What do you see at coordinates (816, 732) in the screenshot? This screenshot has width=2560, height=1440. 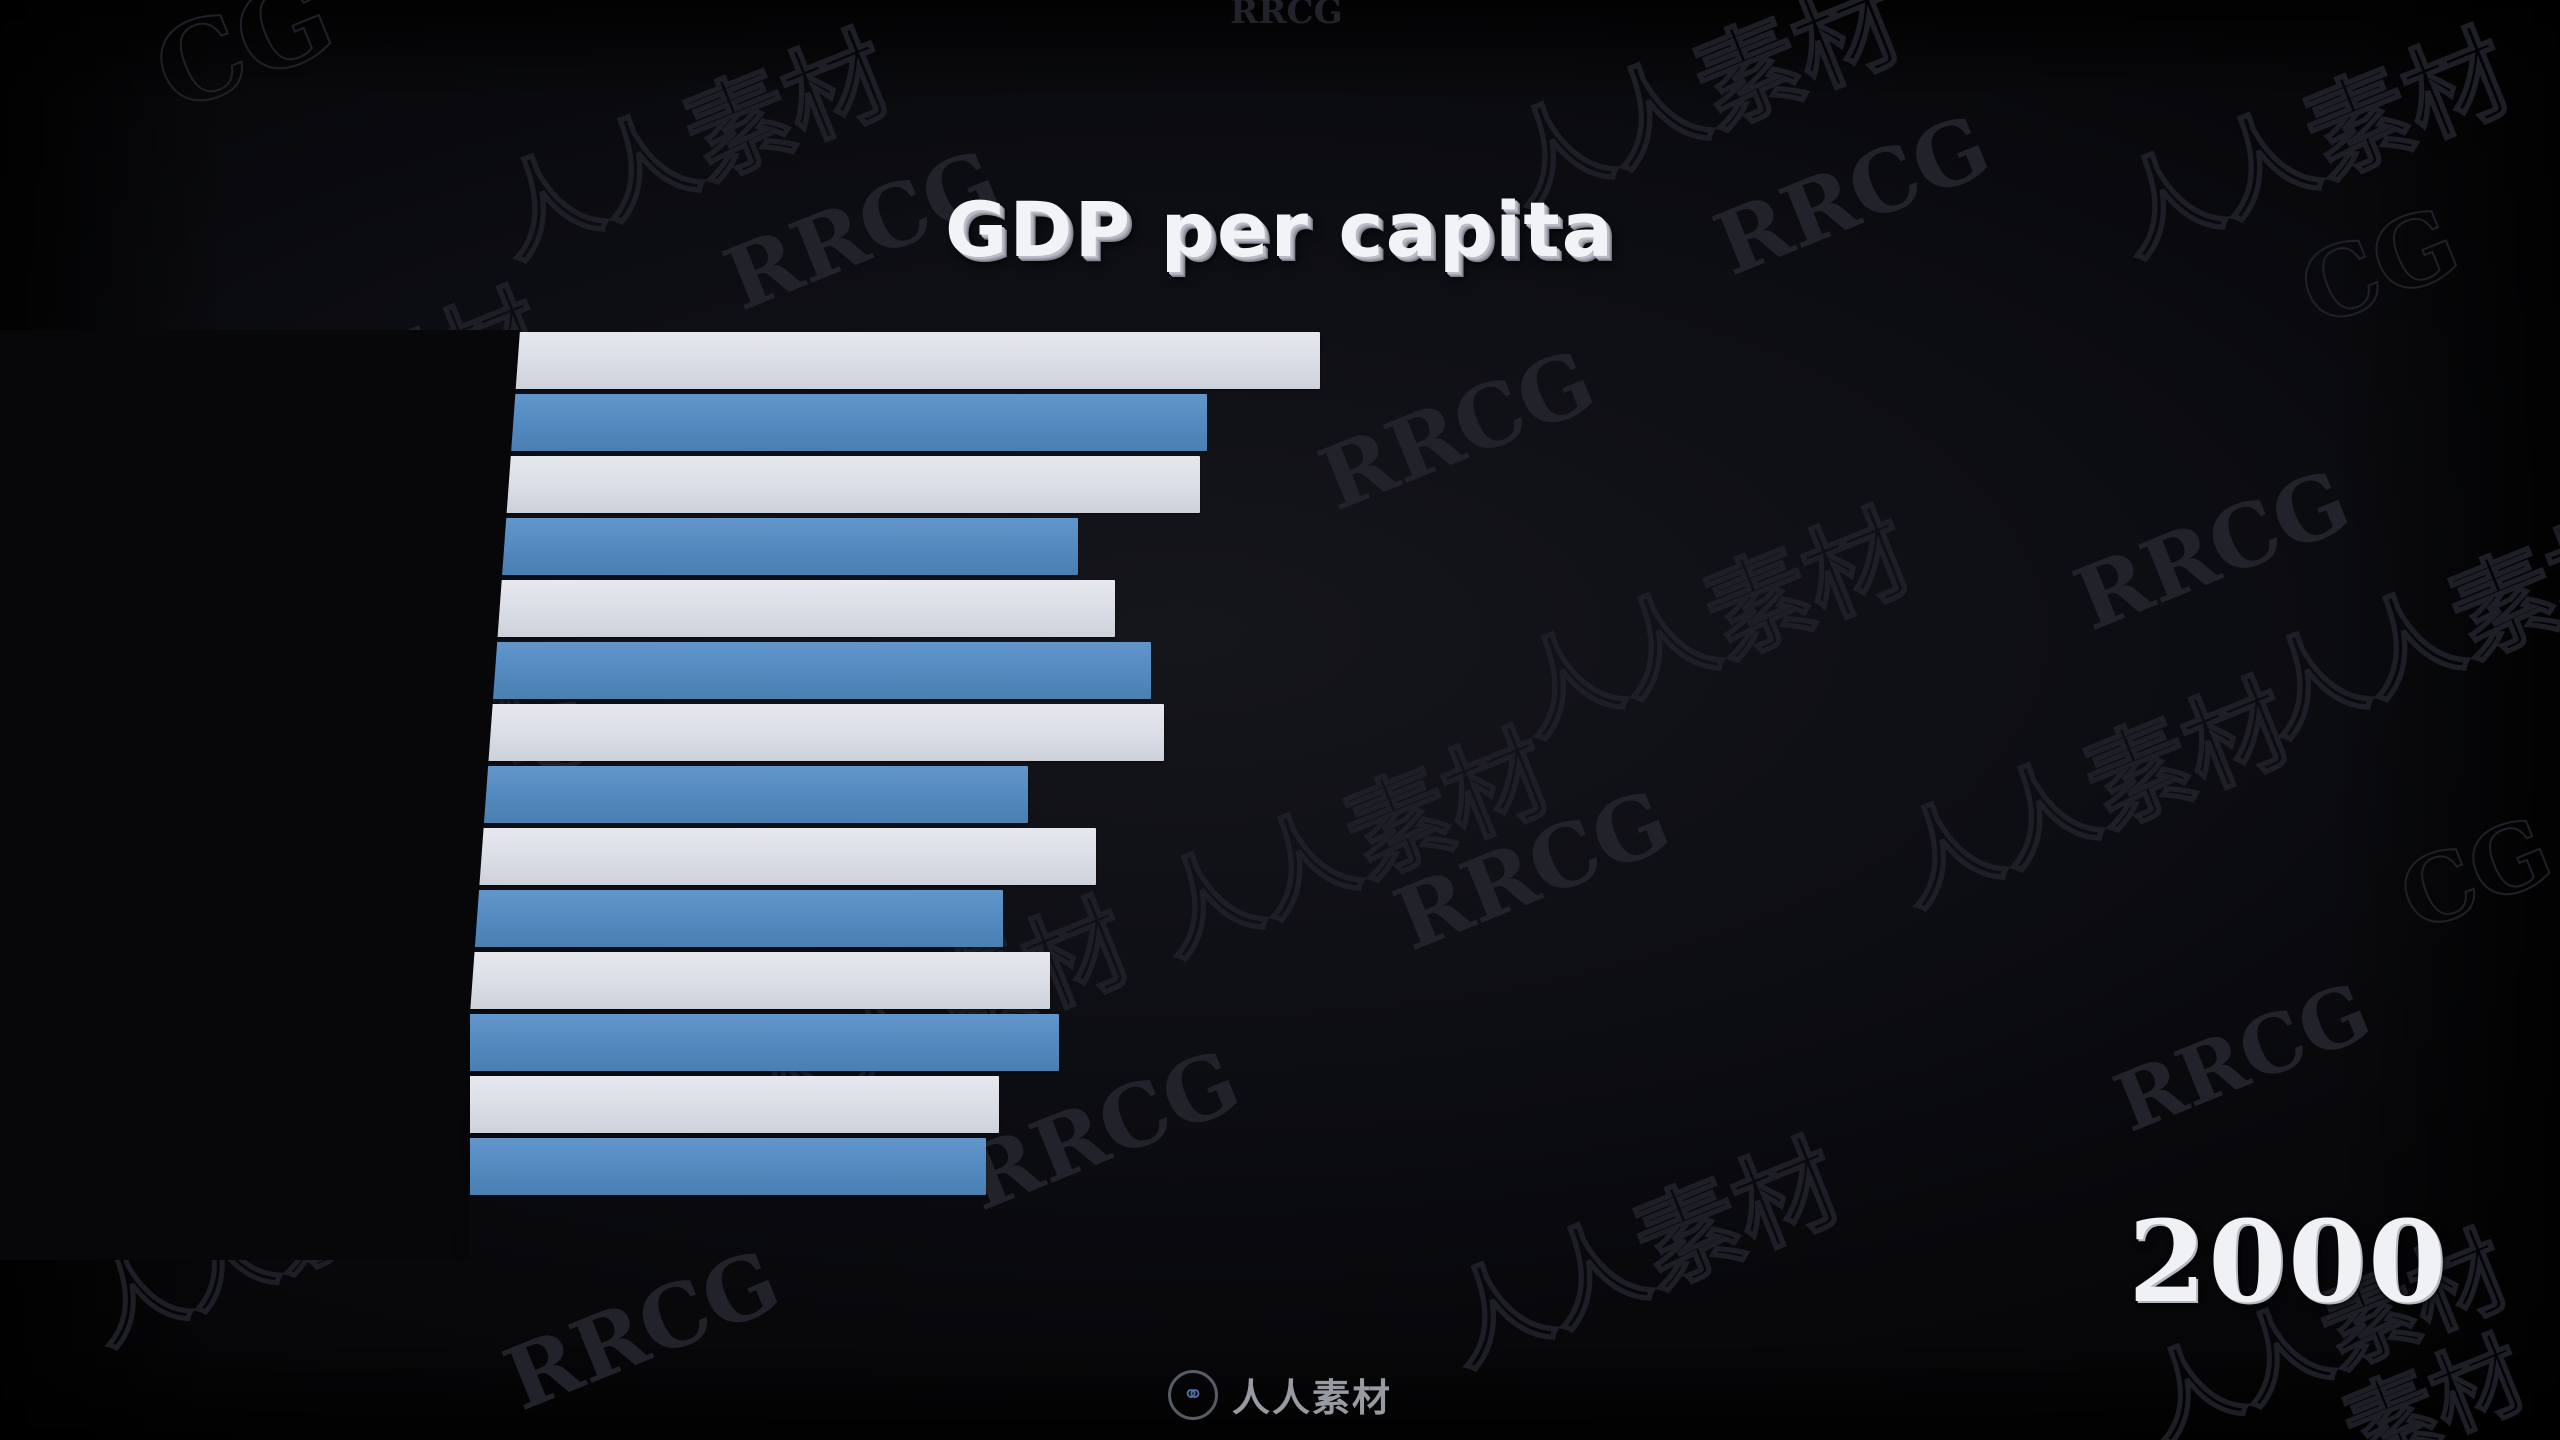 I see `bar-usa` at bounding box center [816, 732].